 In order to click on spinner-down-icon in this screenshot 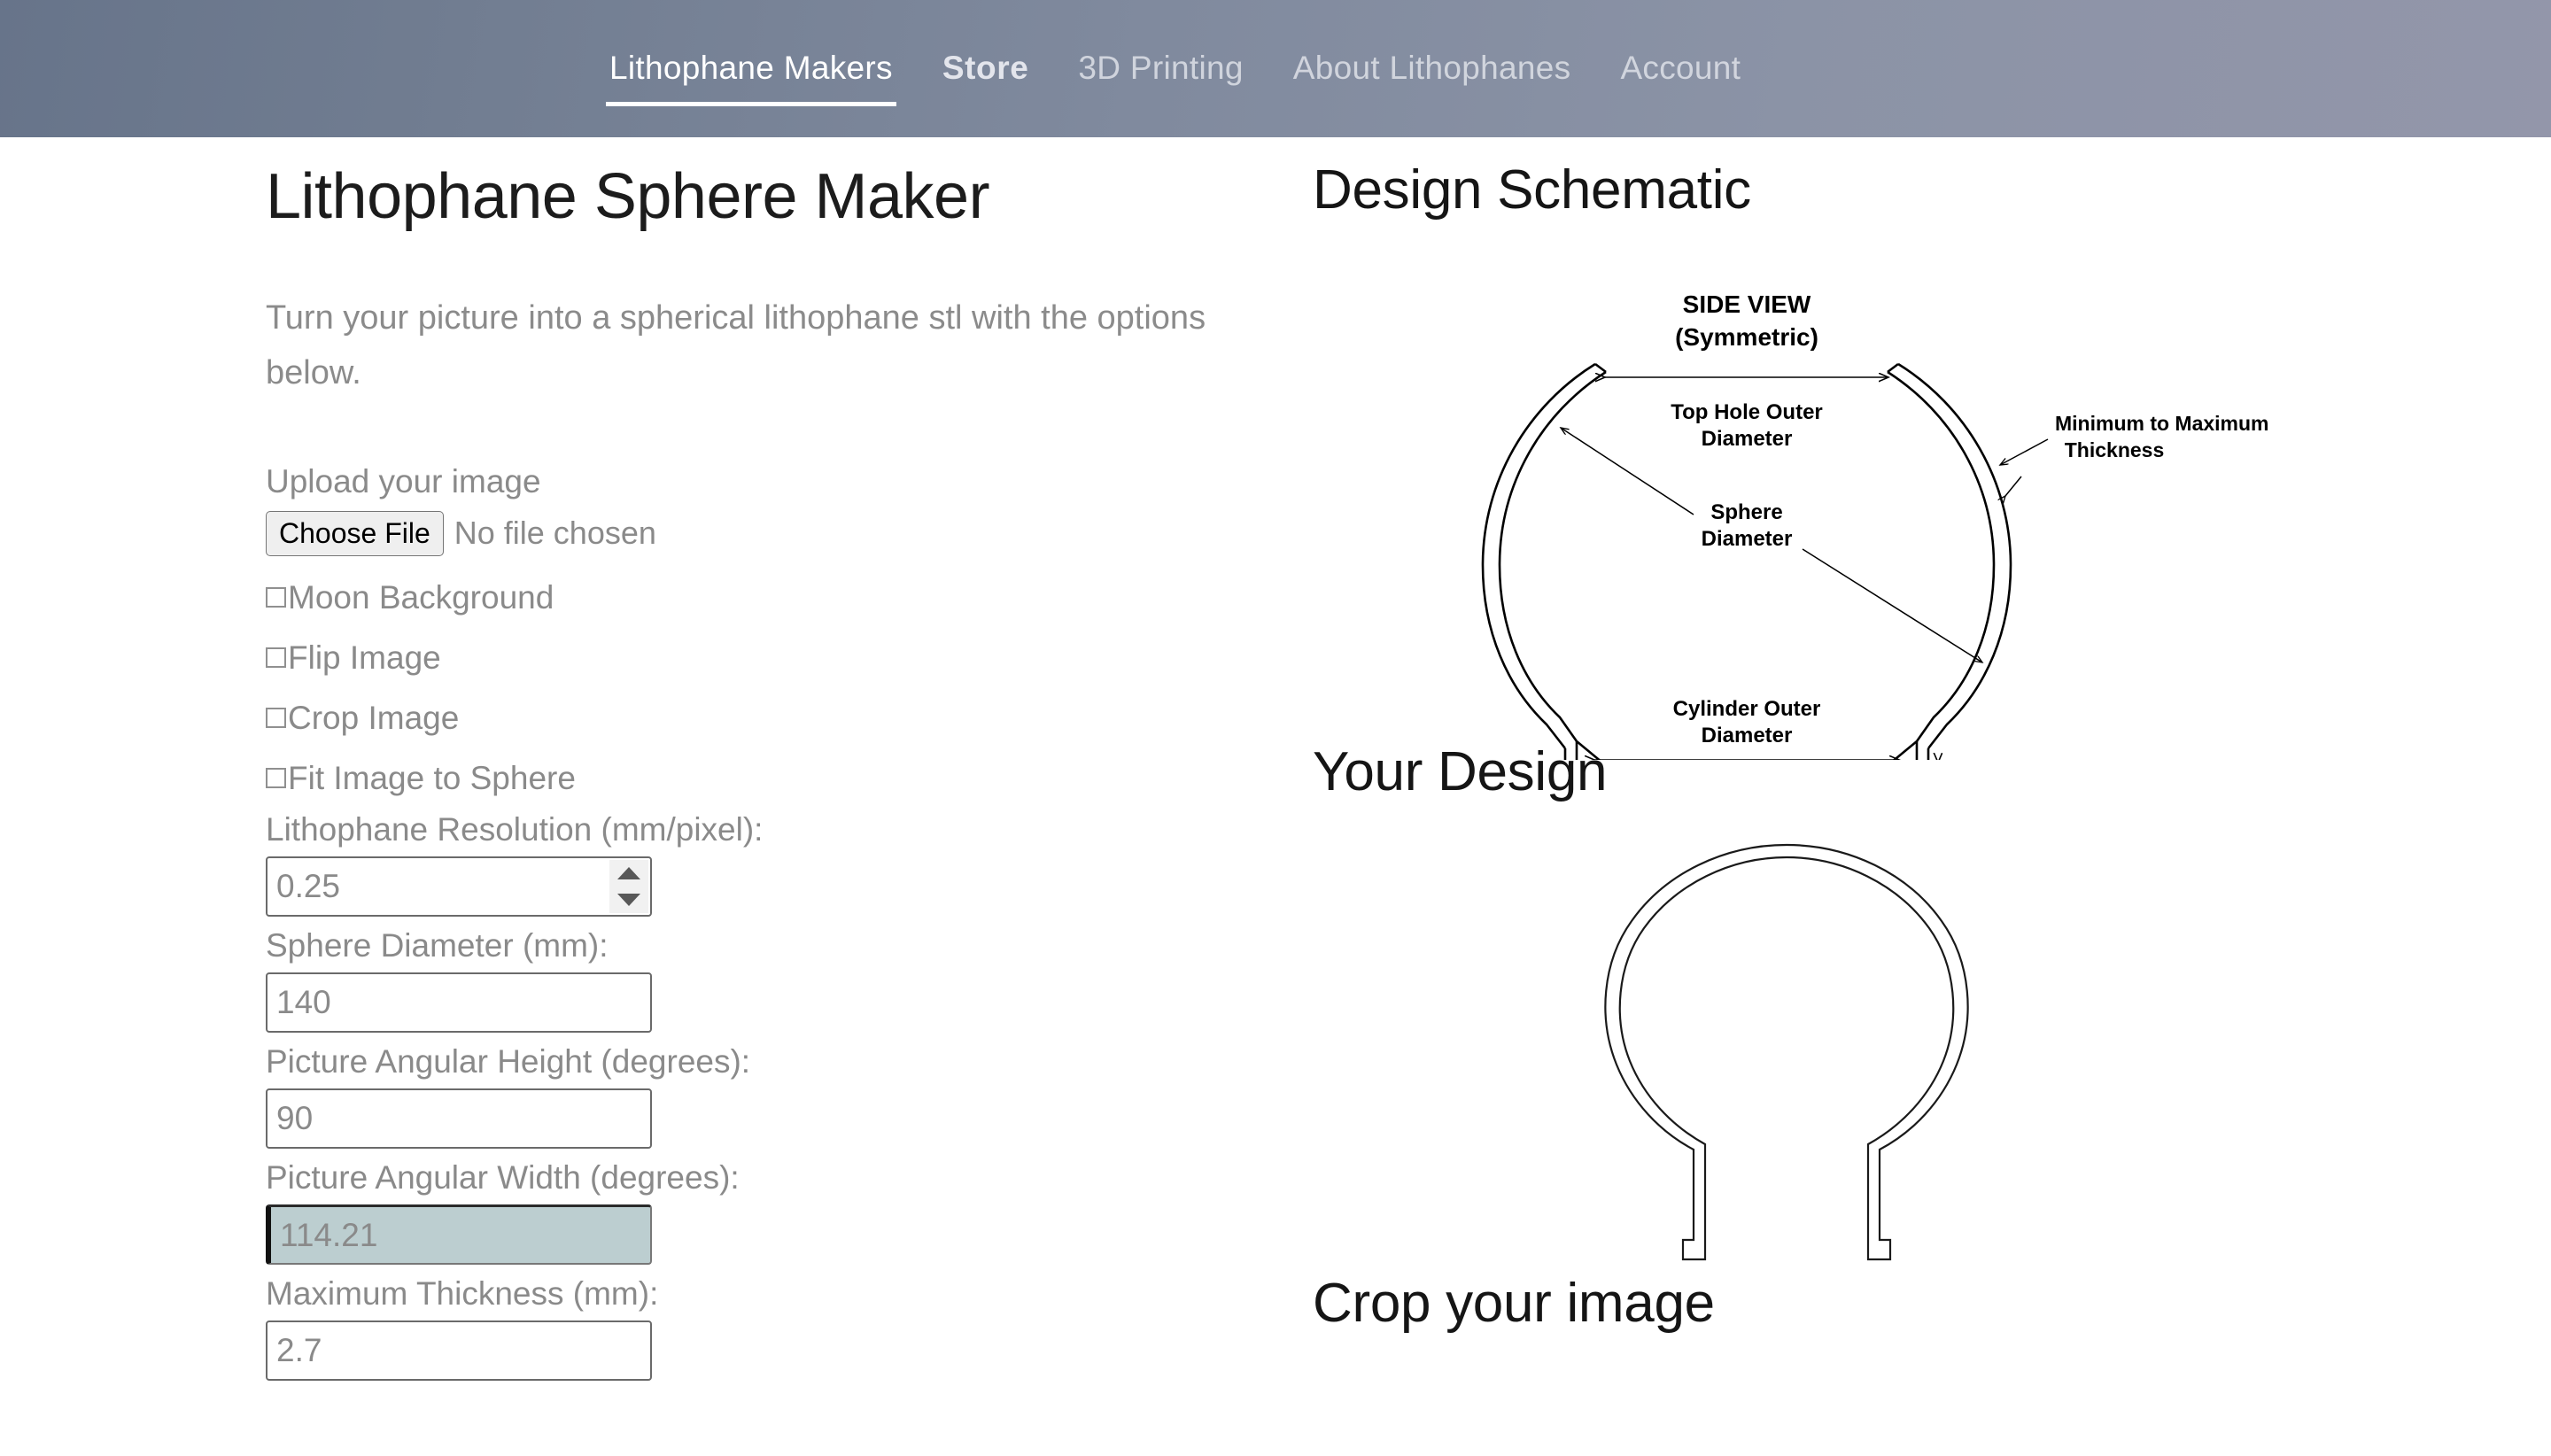, I will do `click(629, 900)`.